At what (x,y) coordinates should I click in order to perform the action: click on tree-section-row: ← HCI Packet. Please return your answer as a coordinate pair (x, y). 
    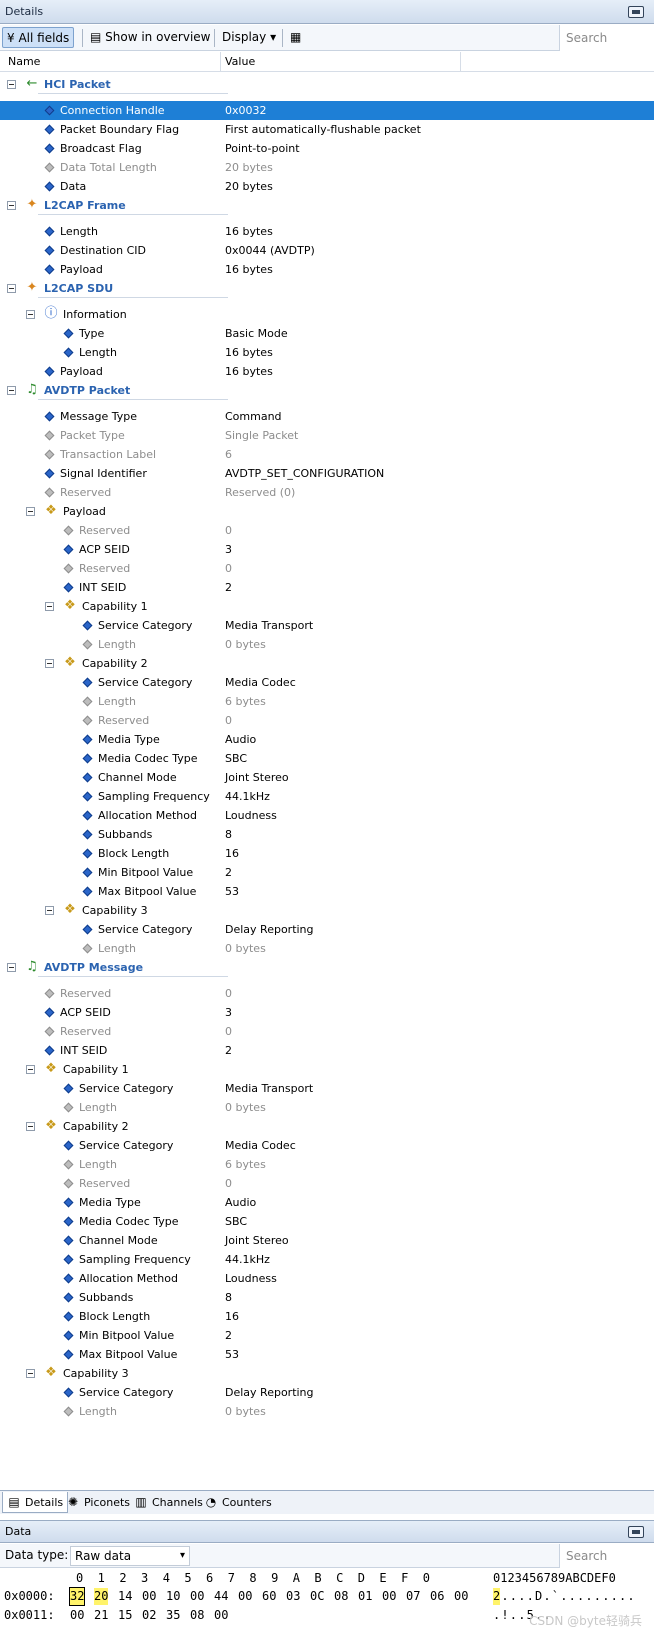
    Looking at the image, I should click on (327, 84).